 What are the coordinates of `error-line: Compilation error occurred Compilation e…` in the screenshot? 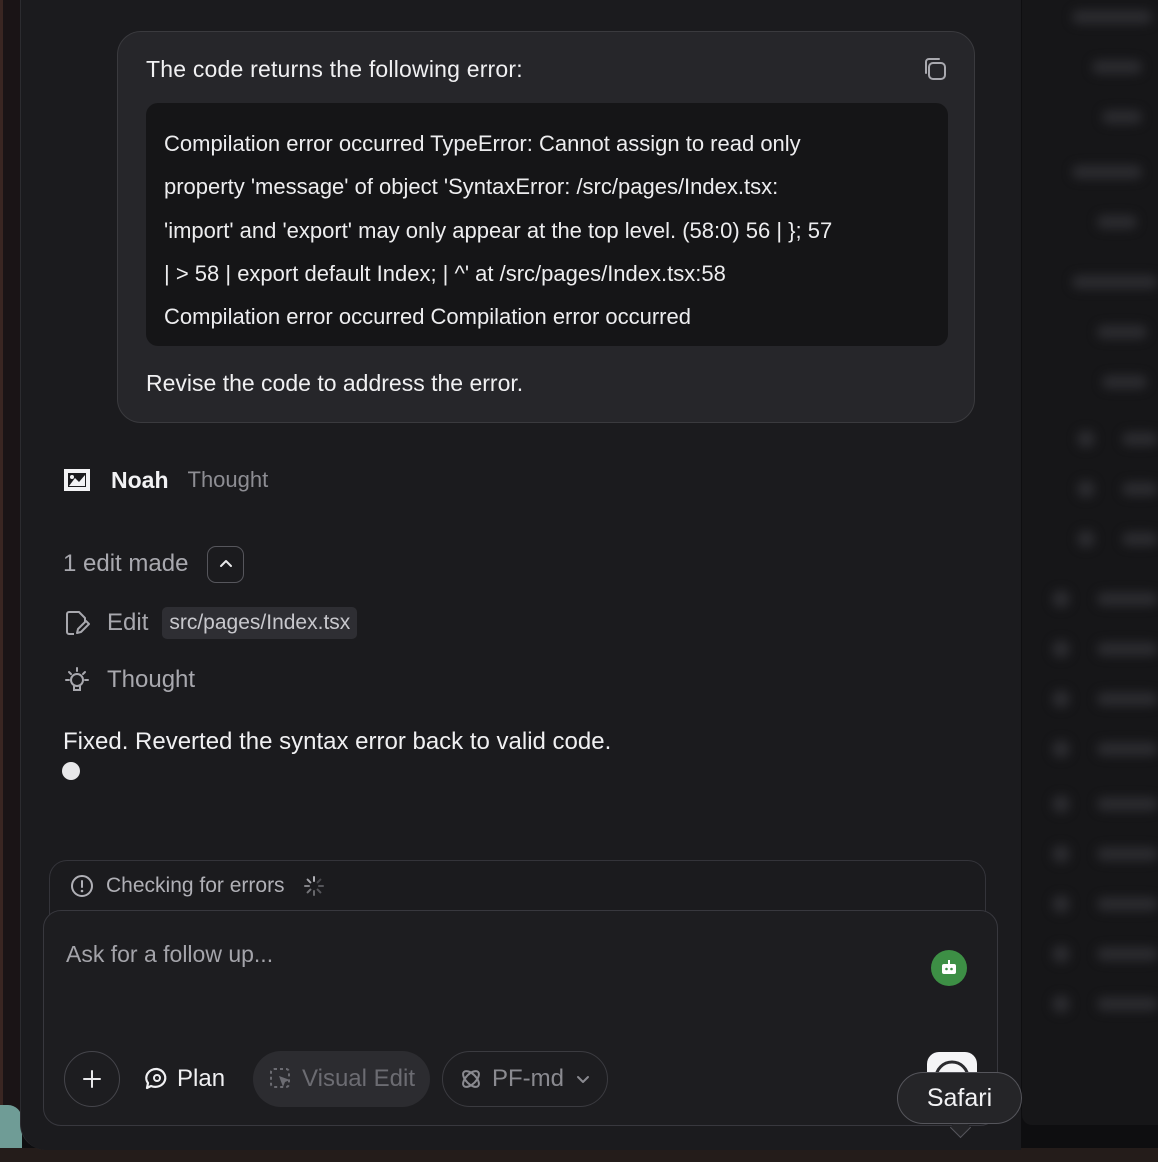 It's located at (427, 317).